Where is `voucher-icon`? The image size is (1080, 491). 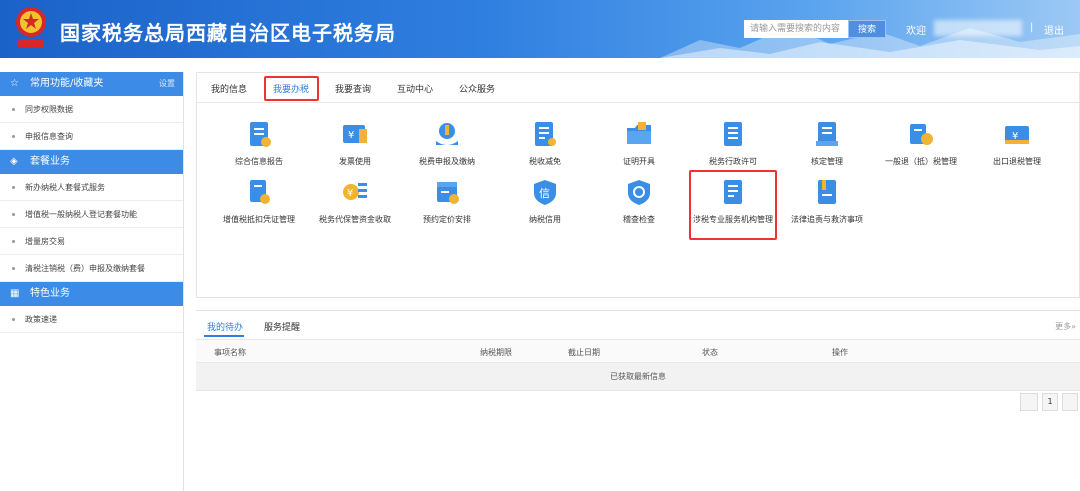
voucher-icon is located at coordinates (260, 192).